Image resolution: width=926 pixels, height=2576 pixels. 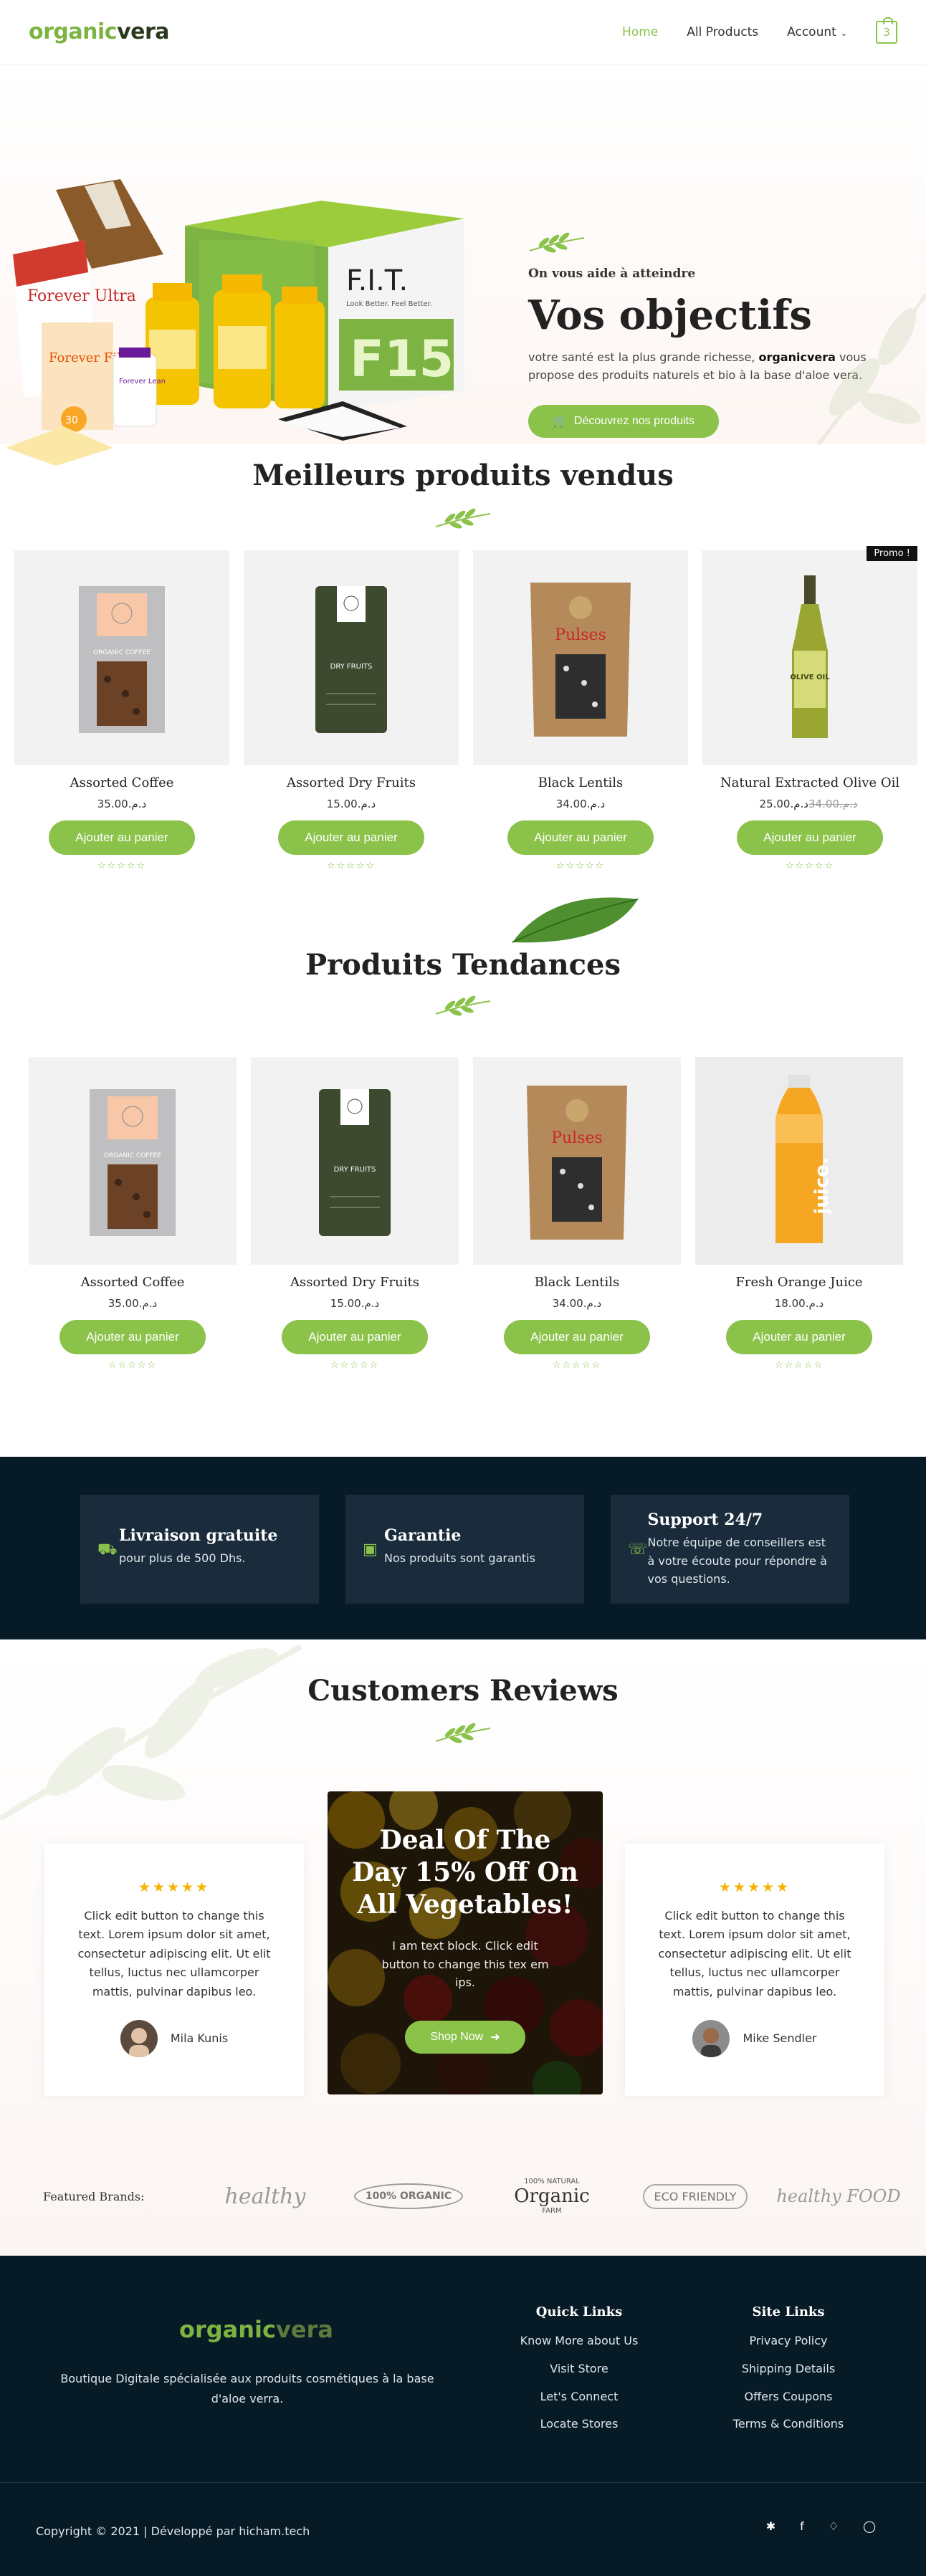 What do you see at coordinates (770, 2526) in the screenshot?
I see `yelp-icon: ✱` at bounding box center [770, 2526].